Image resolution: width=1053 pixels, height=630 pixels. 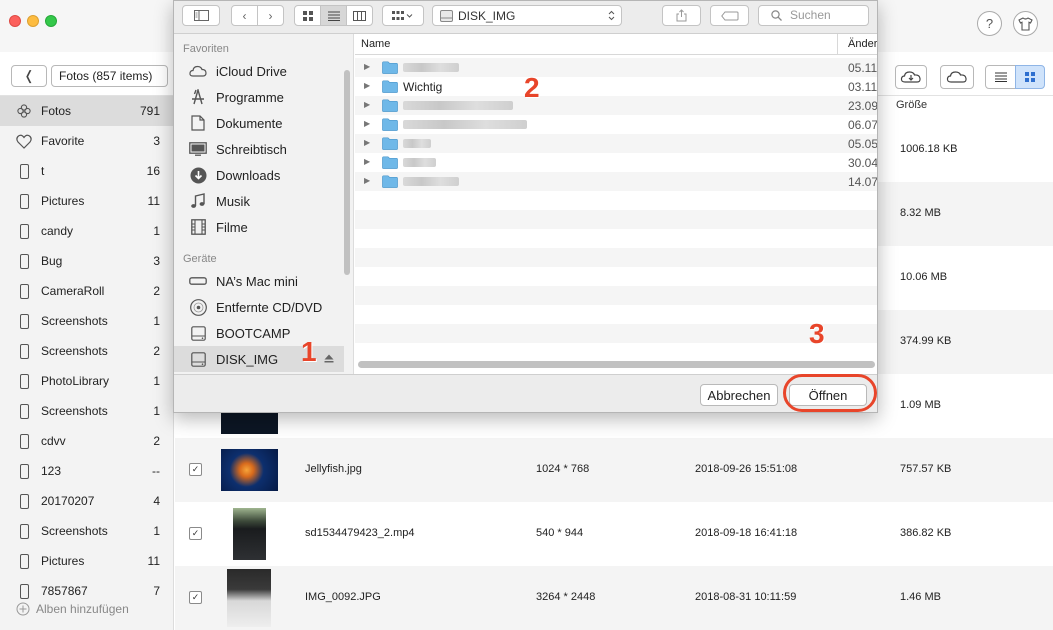 What do you see at coordinates (249, 123) in the screenshot?
I see `sidebar-item-label: Dokumente` at bounding box center [249, 123].